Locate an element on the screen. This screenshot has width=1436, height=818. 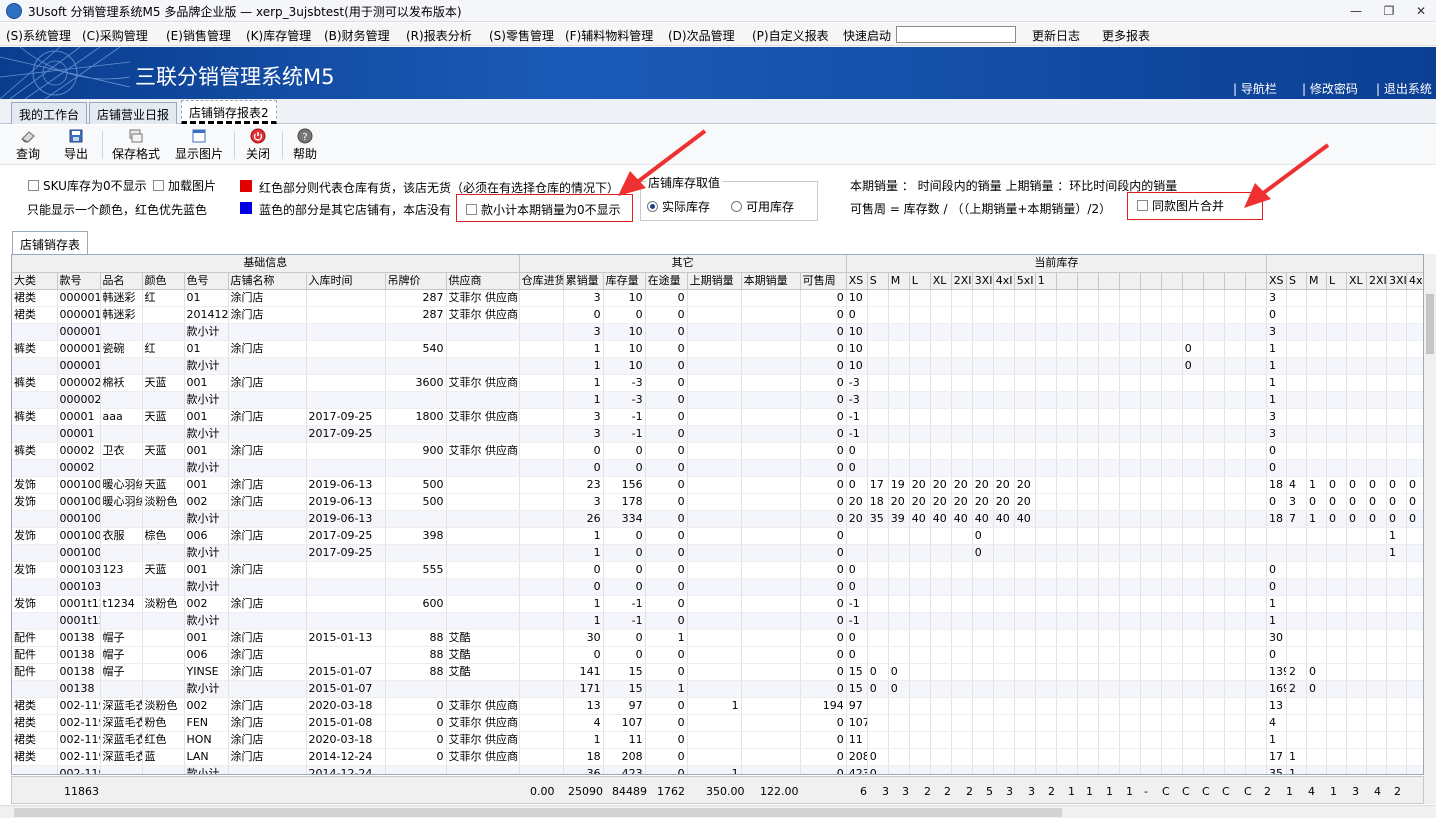
tab-store-daily-report: 店铺营业日报 is located at coordinates (133, 113).